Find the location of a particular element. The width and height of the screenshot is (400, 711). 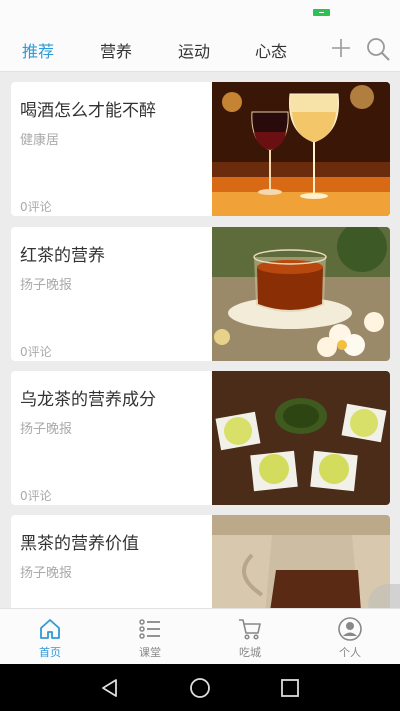

article-title: 喝酒怎么才能不醉 is located at coordinates (88, 111).